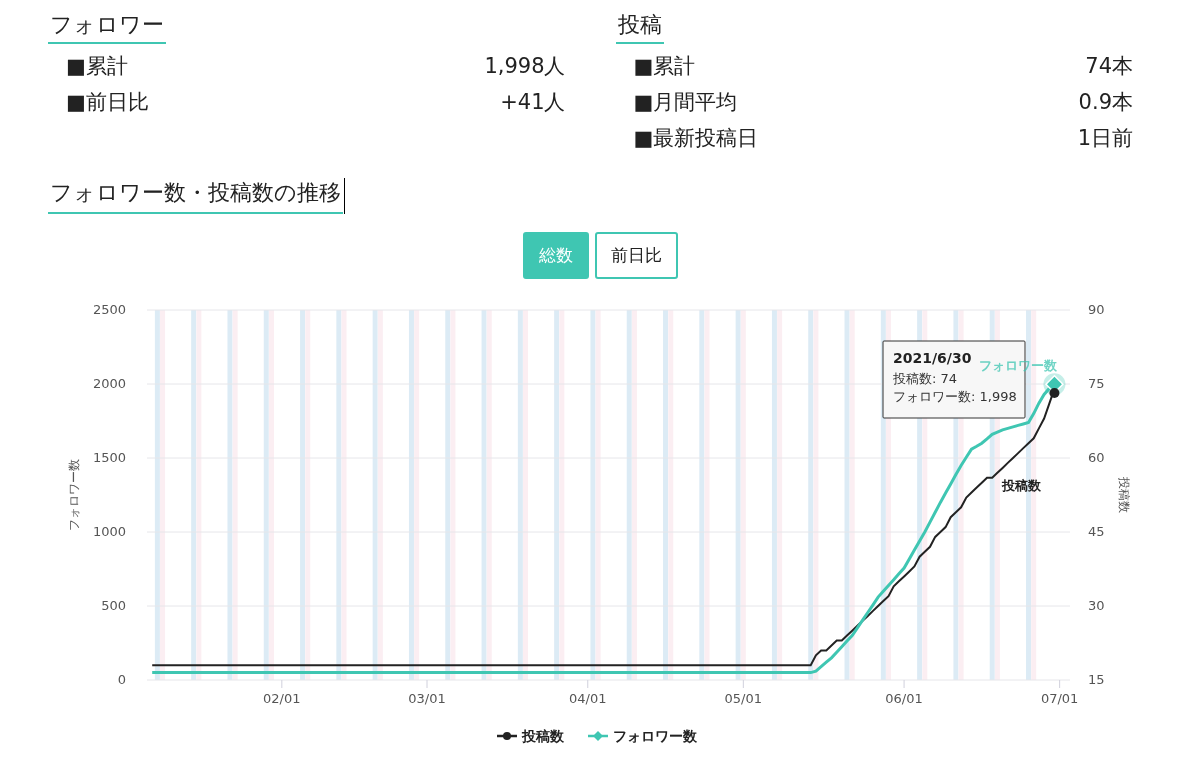  Describe the element at coordinates (1059, 698) in the screenshot. I see `axis-label: 07/01` at that location.